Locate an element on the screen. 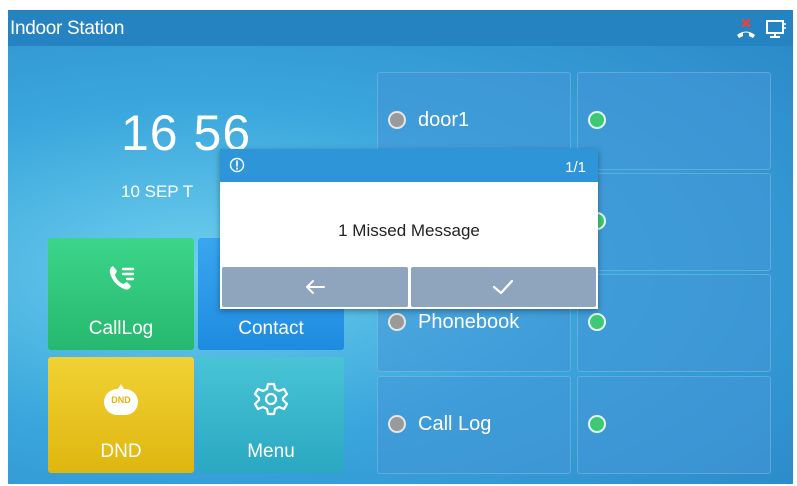 This screenshot has width=797, height=486. menu-tile-label: Menu is located at coordinates (271, 451).